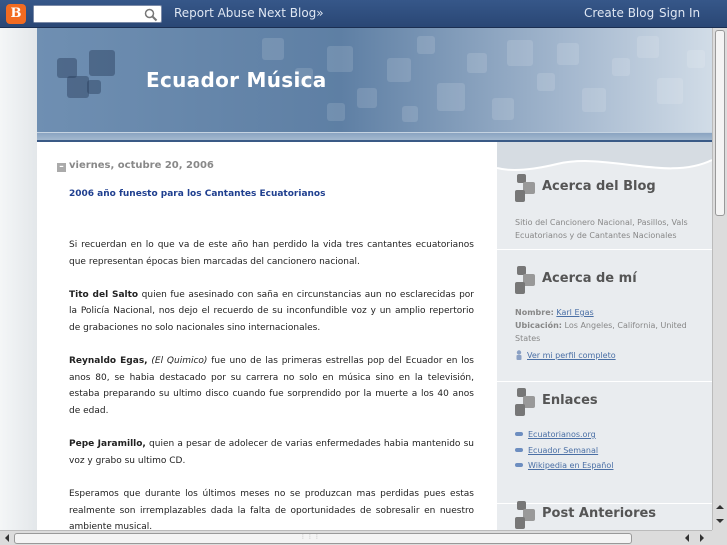  I want to click on widget-title: Acerca de mí, so click(589, 278).